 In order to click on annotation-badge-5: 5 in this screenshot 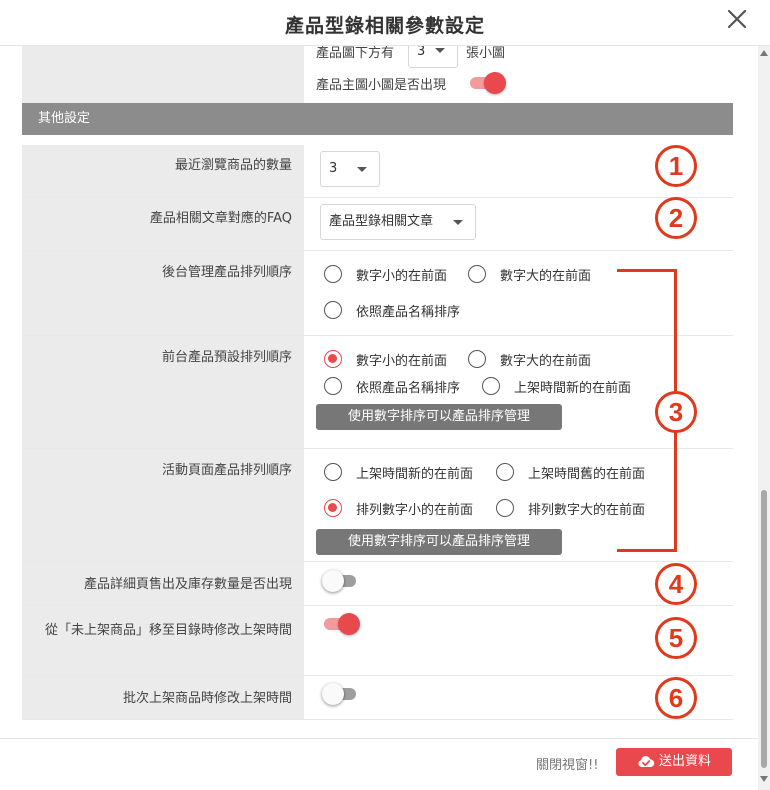, I will do `click(676, 638)`.